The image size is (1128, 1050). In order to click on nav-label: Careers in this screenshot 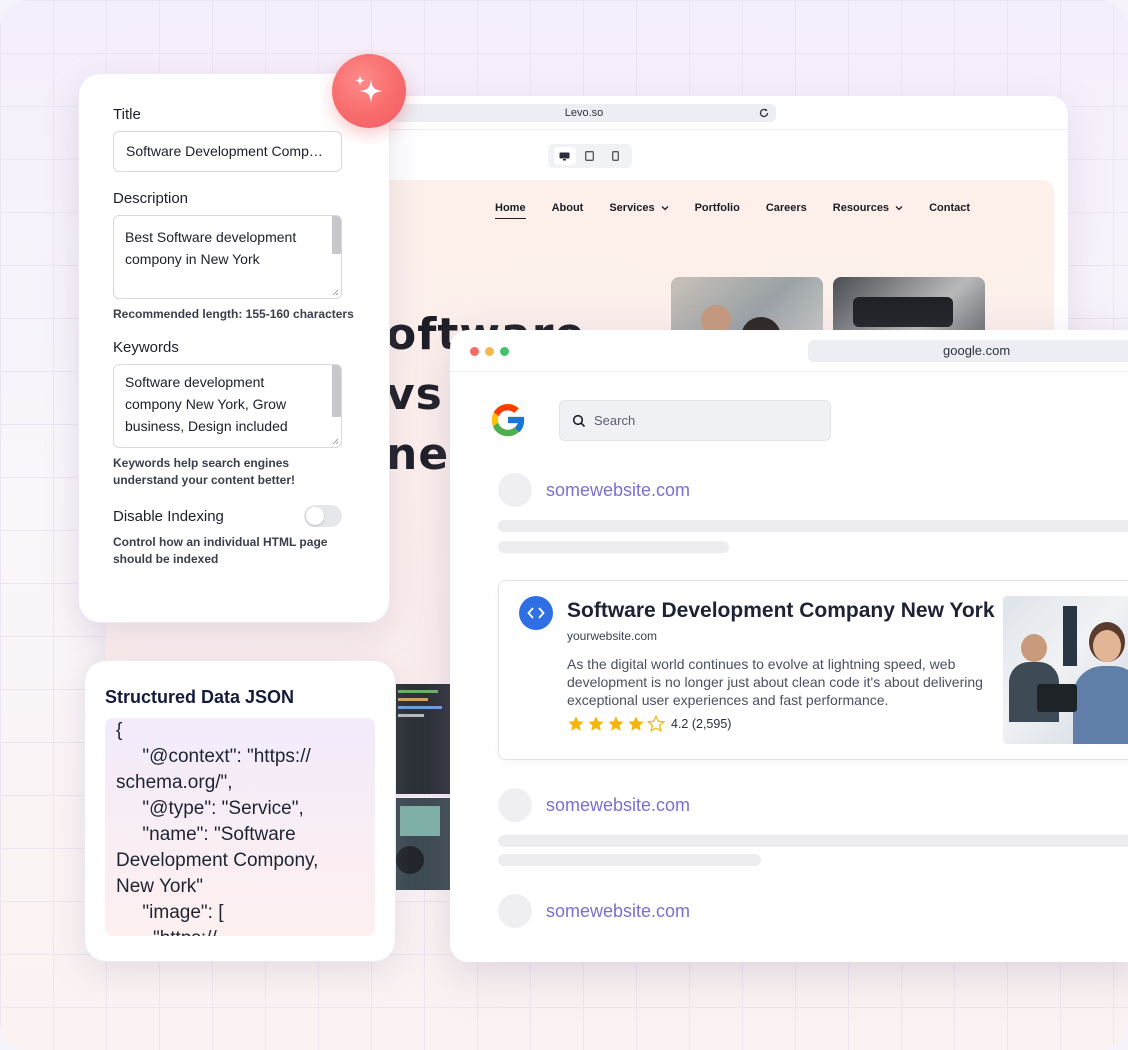, I will do `click(786, 208)`.